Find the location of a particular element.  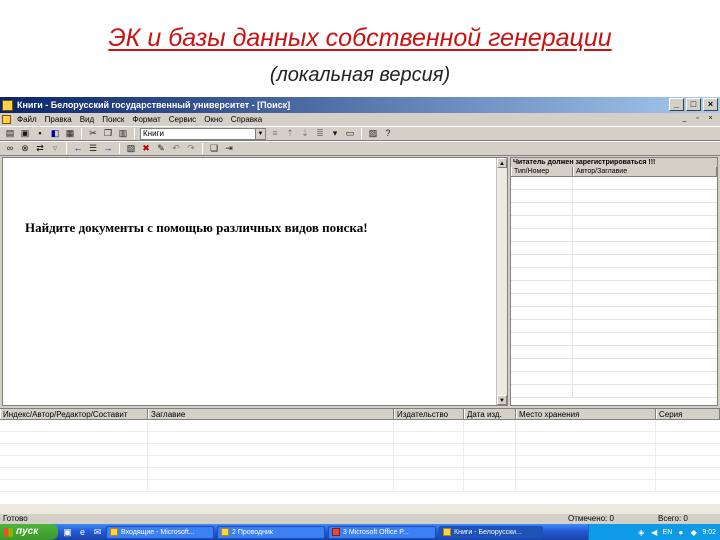

column-type-number: Тип/Номер is located at coordinates (542, 171).